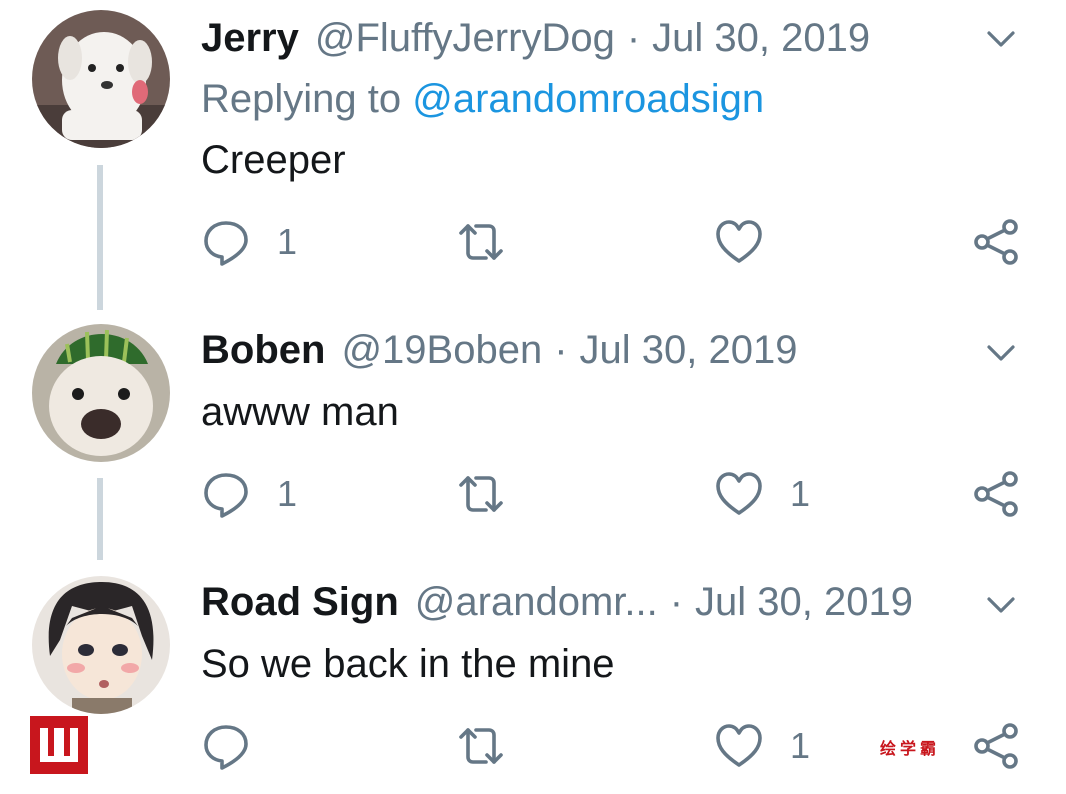  Describe the element at coordinates (301, 99) in the screenshot. I see `replying-prefix: Replying to` at that location.